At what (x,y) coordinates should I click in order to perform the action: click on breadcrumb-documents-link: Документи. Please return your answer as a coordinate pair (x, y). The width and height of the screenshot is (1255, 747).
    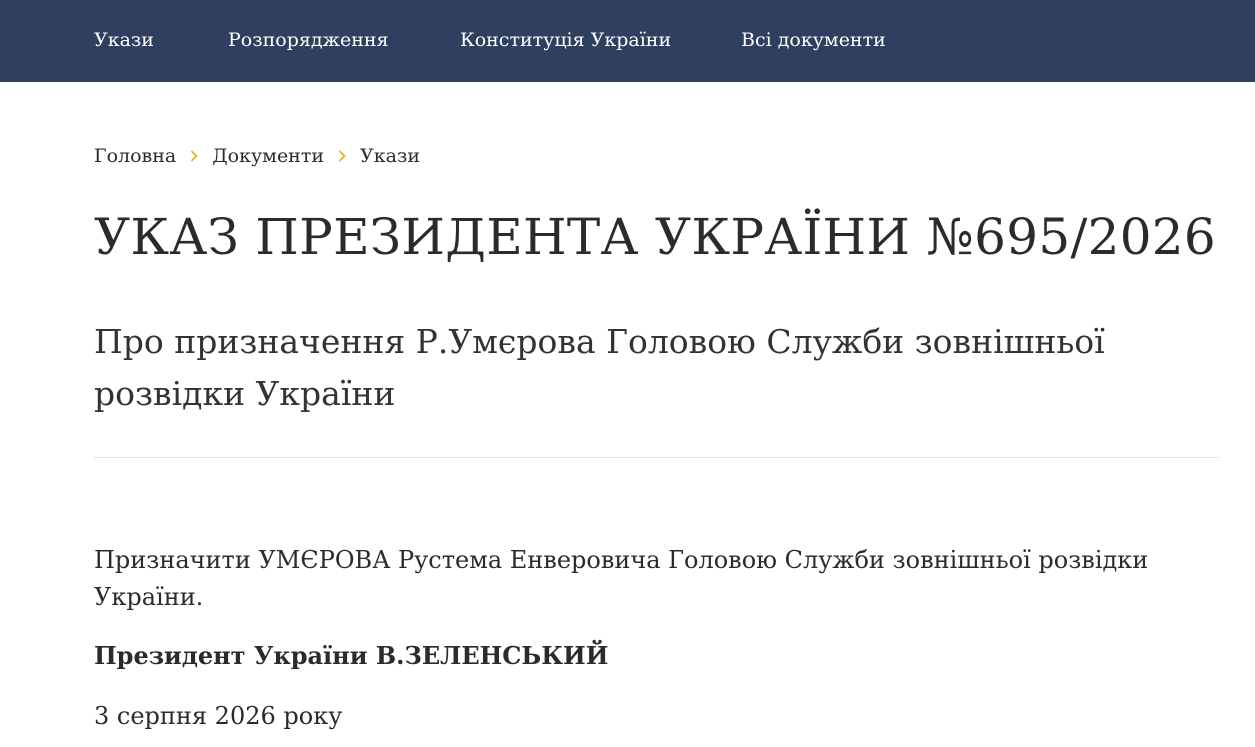
    Looking at the image, I should click on (268, 156).